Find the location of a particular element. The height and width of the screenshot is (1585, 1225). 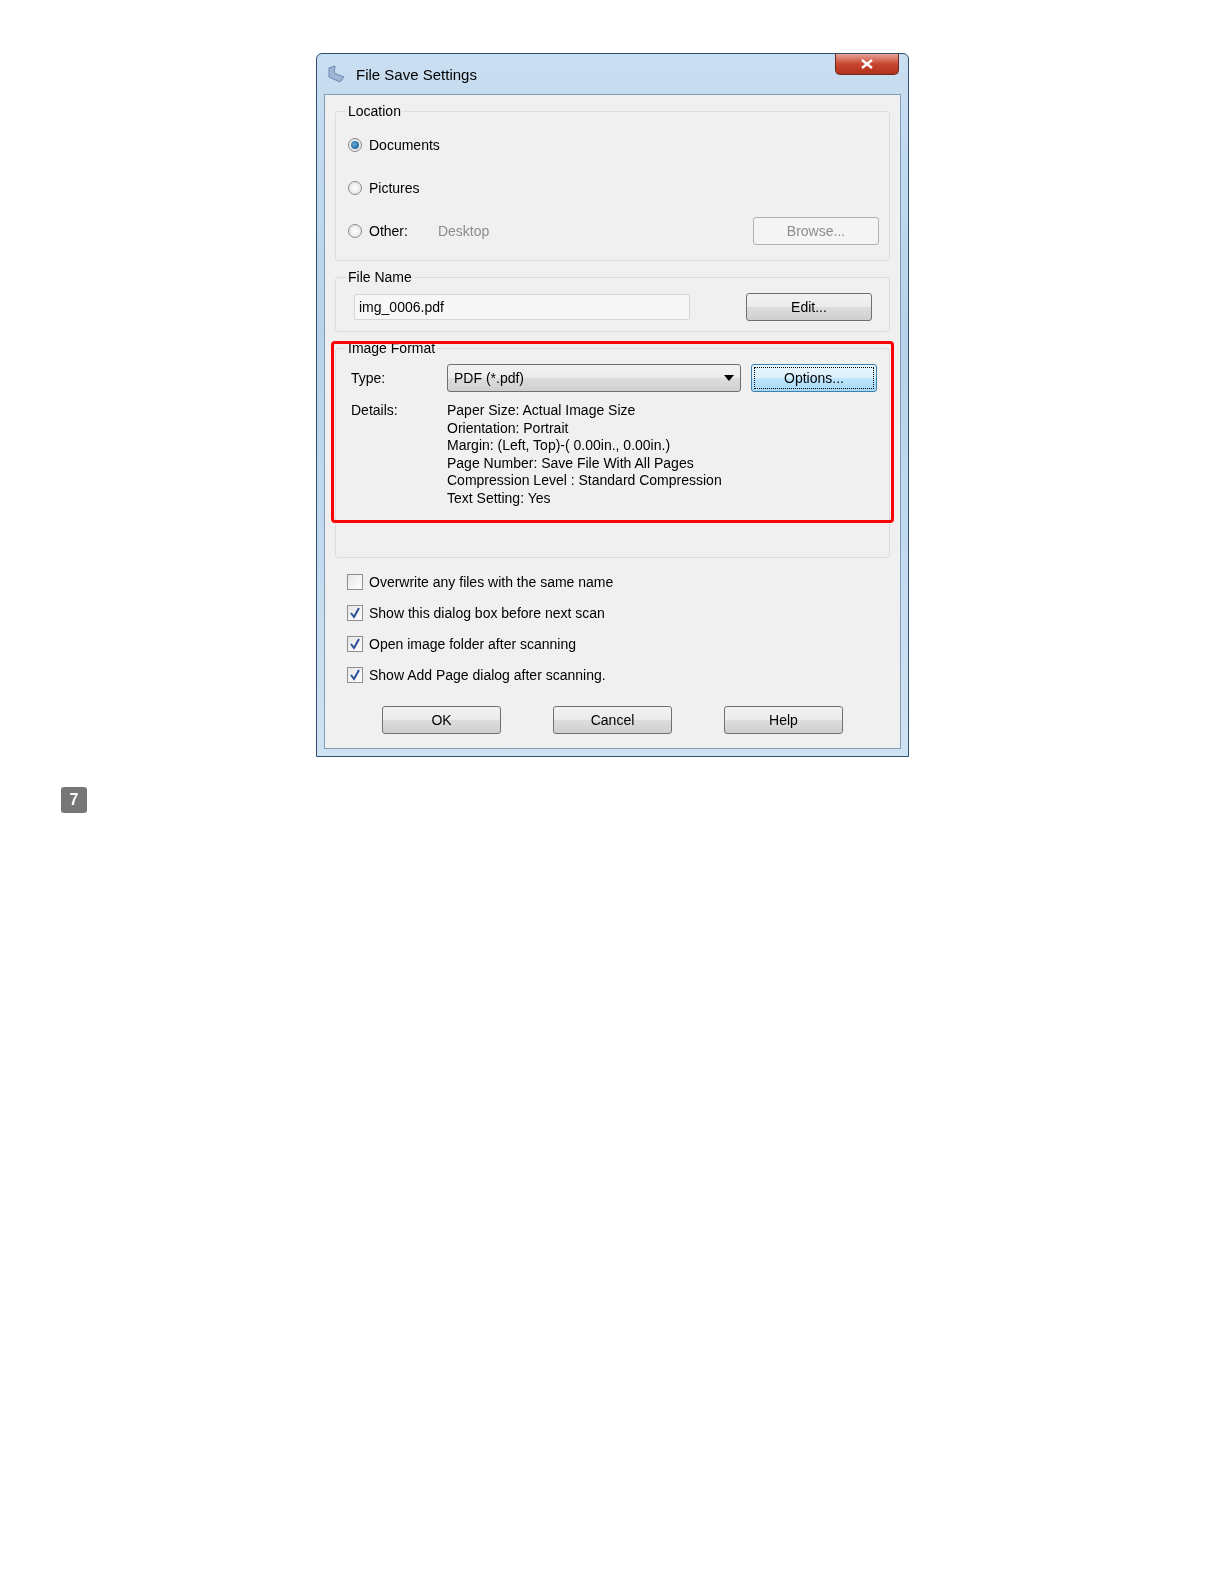

detail-text: Orientation: Portrait is located at coordinates (508, 428).